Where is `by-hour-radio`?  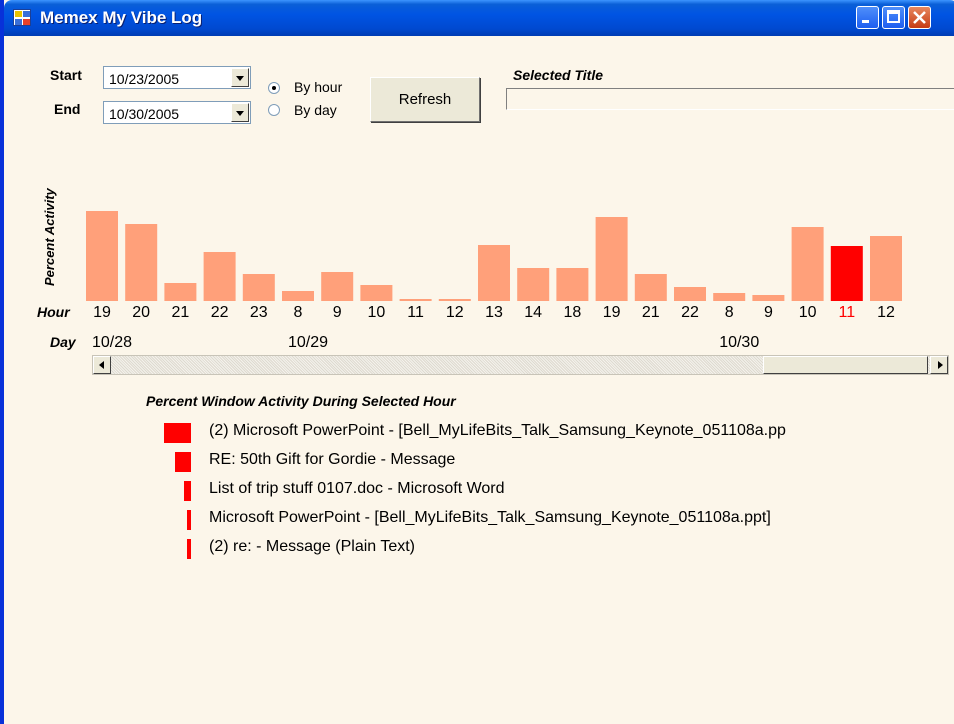 by-hour-radio is located at coordinates (274, 88).